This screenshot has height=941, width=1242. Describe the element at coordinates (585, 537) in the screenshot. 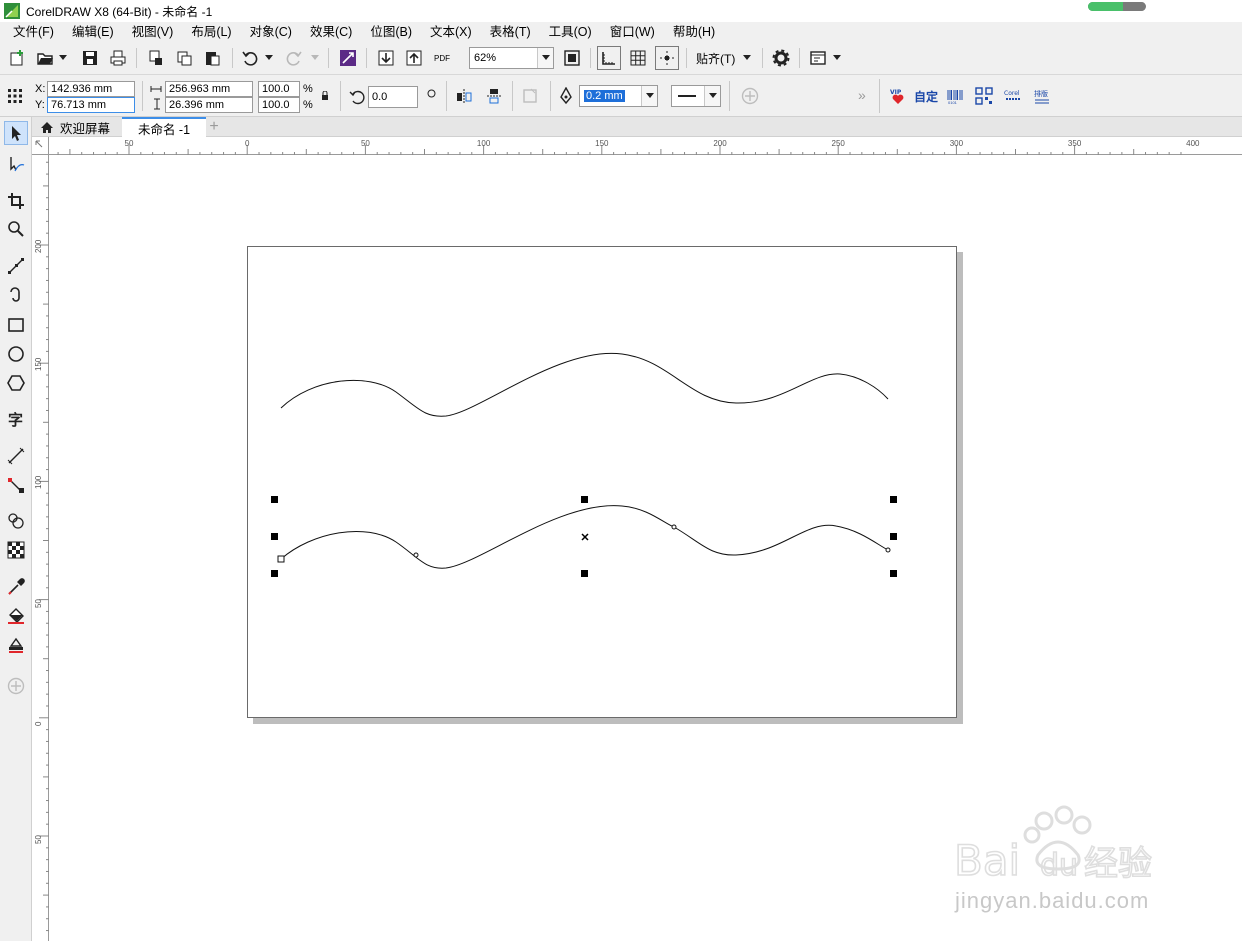

I see `selection-center-marker` at that location.